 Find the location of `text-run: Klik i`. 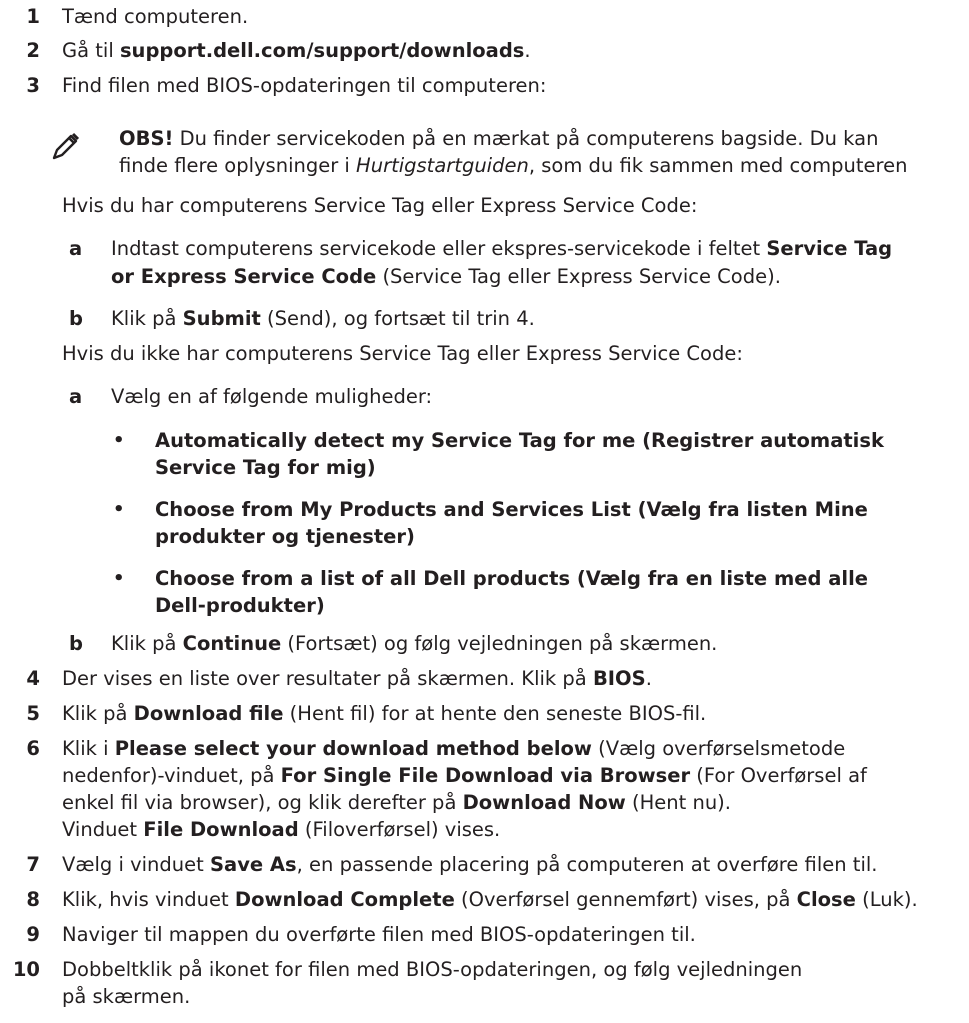

text-run: Klik i is located at coordinates (88, 748).